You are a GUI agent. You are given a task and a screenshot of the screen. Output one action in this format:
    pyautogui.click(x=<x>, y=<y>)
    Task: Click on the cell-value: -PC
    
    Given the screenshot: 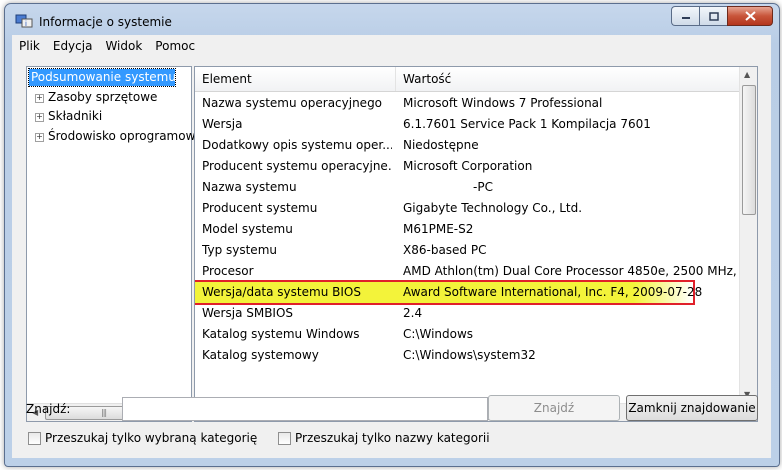 What is the action you would take?
    pyautogui.click(x=483, y=187)
    